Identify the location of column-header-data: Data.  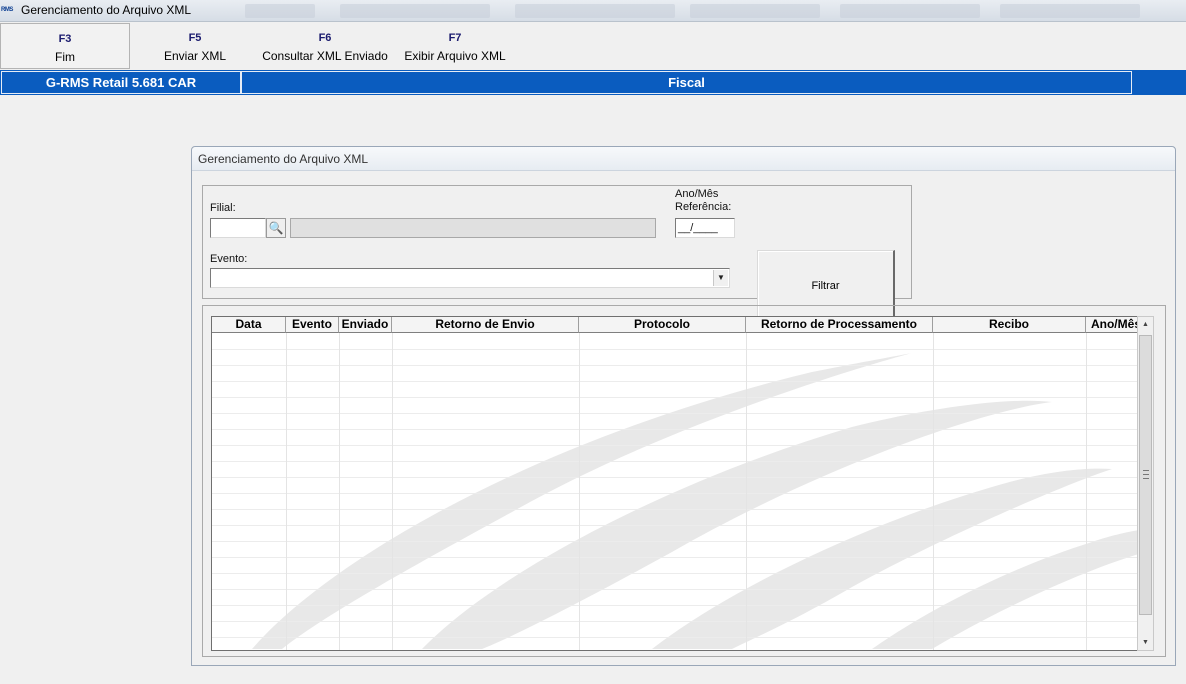
(249, 325).